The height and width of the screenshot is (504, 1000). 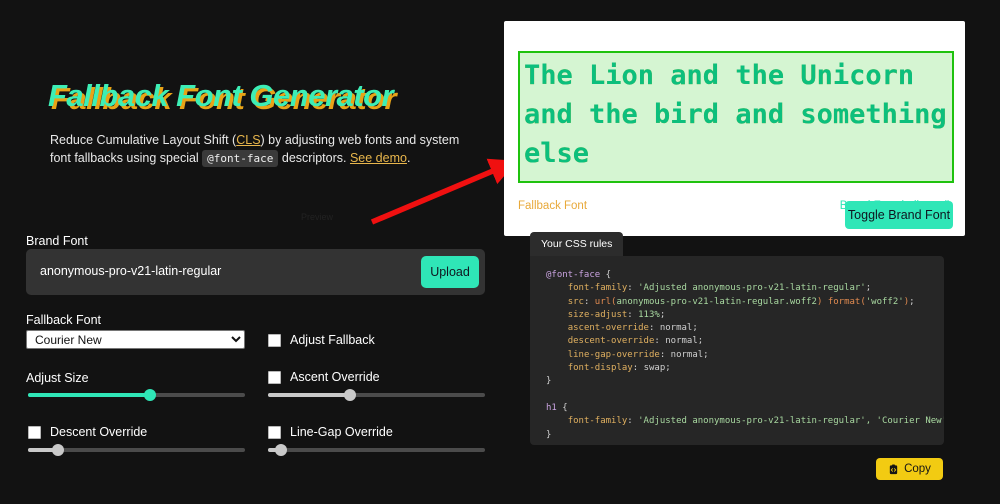 I want to click on checkbox-row-adjust-fallback: Adjust Fallback, so click(x=321, y=340).